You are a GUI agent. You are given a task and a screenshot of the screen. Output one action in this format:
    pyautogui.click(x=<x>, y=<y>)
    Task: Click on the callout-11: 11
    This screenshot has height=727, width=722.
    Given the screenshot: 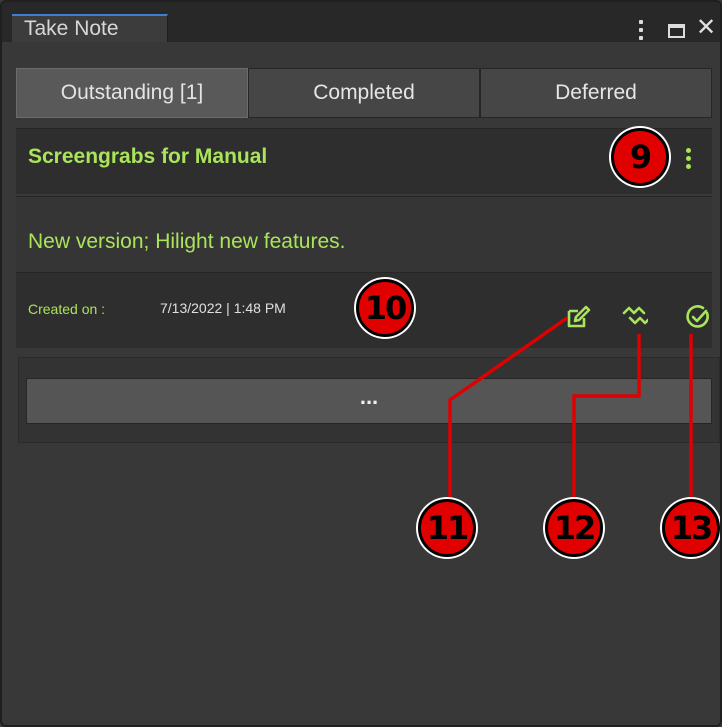 What is the action you would take?
    pyautogui.click(x=447, y=528)
    